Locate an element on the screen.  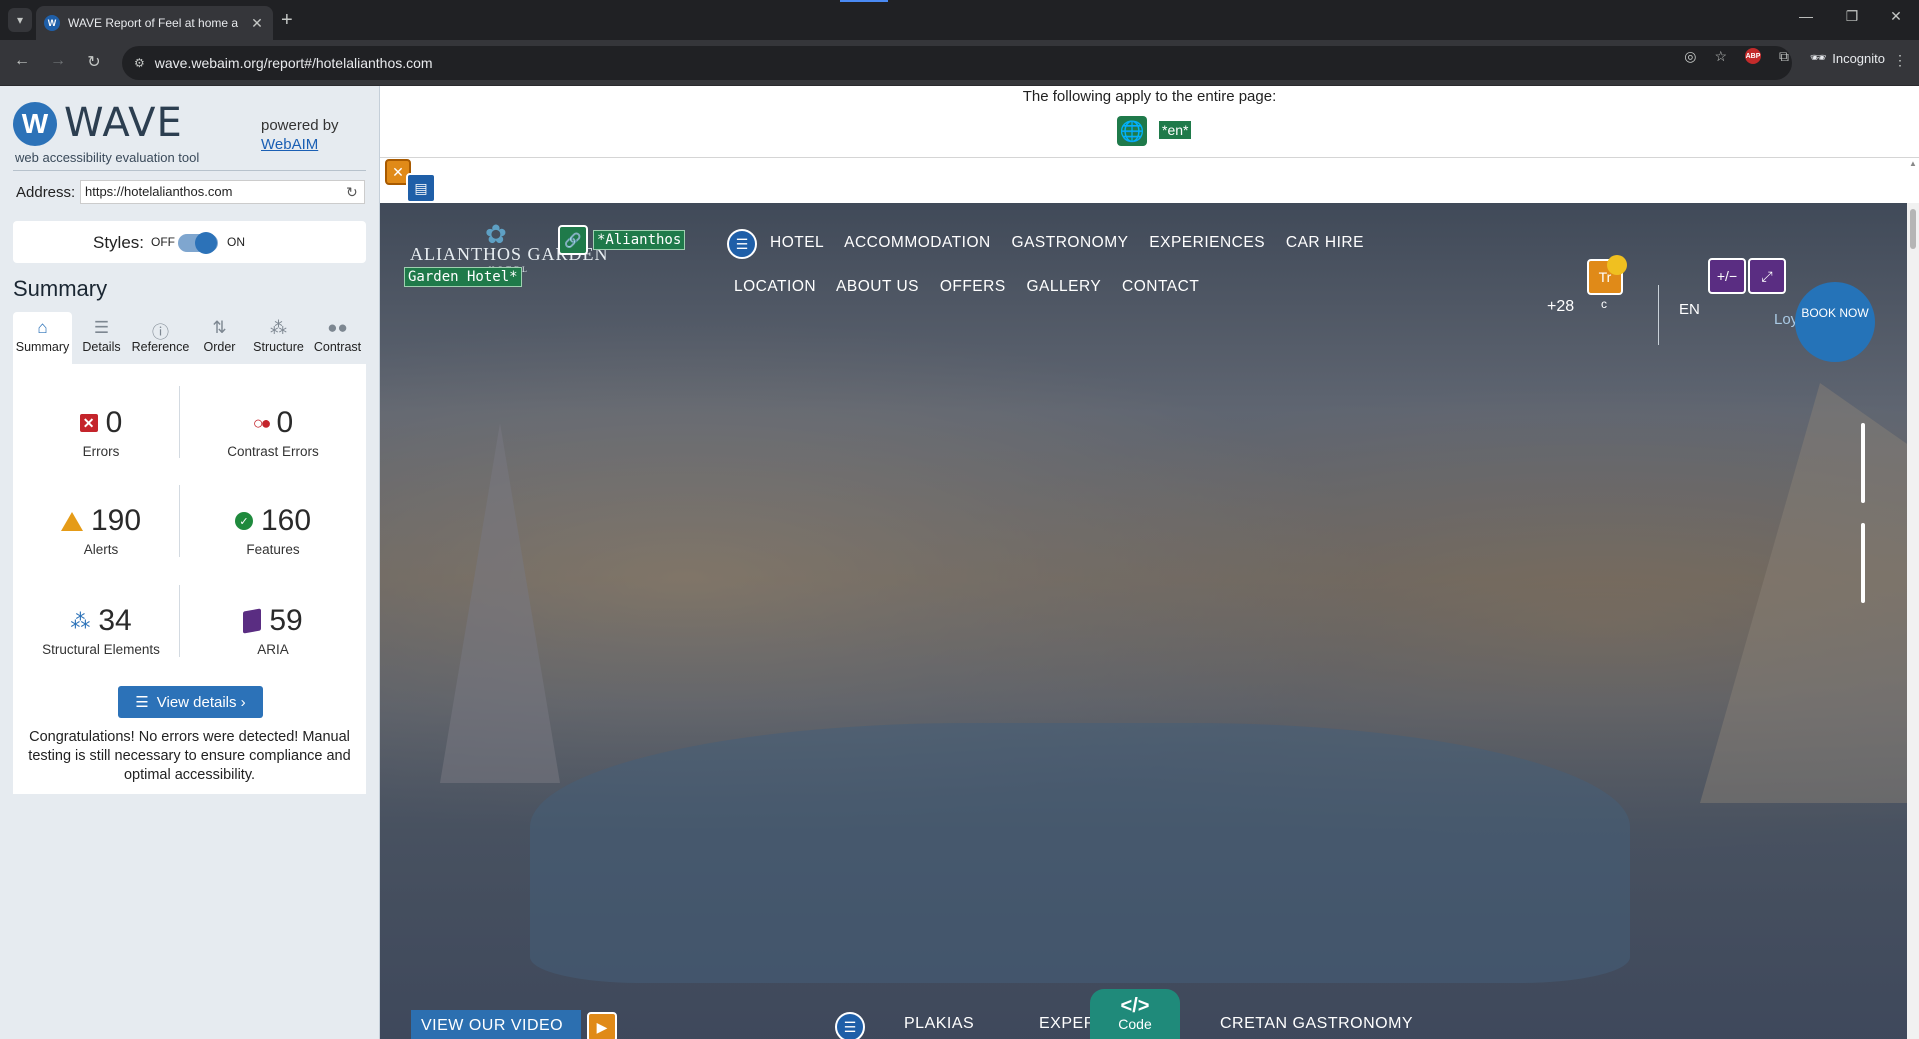
reload-icon: ↻ is located at coordinates (94, 62).